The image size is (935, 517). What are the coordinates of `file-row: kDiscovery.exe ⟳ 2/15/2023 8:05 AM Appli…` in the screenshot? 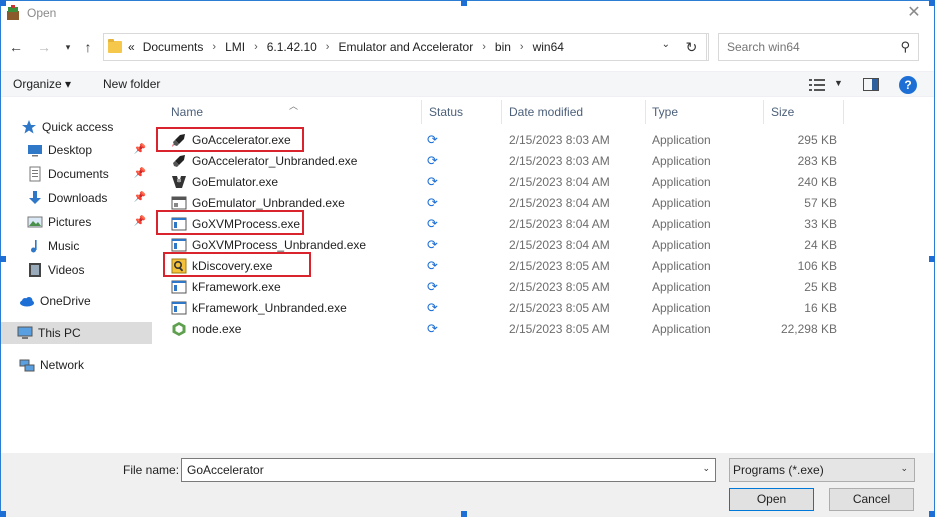 It's located at (543, 266).